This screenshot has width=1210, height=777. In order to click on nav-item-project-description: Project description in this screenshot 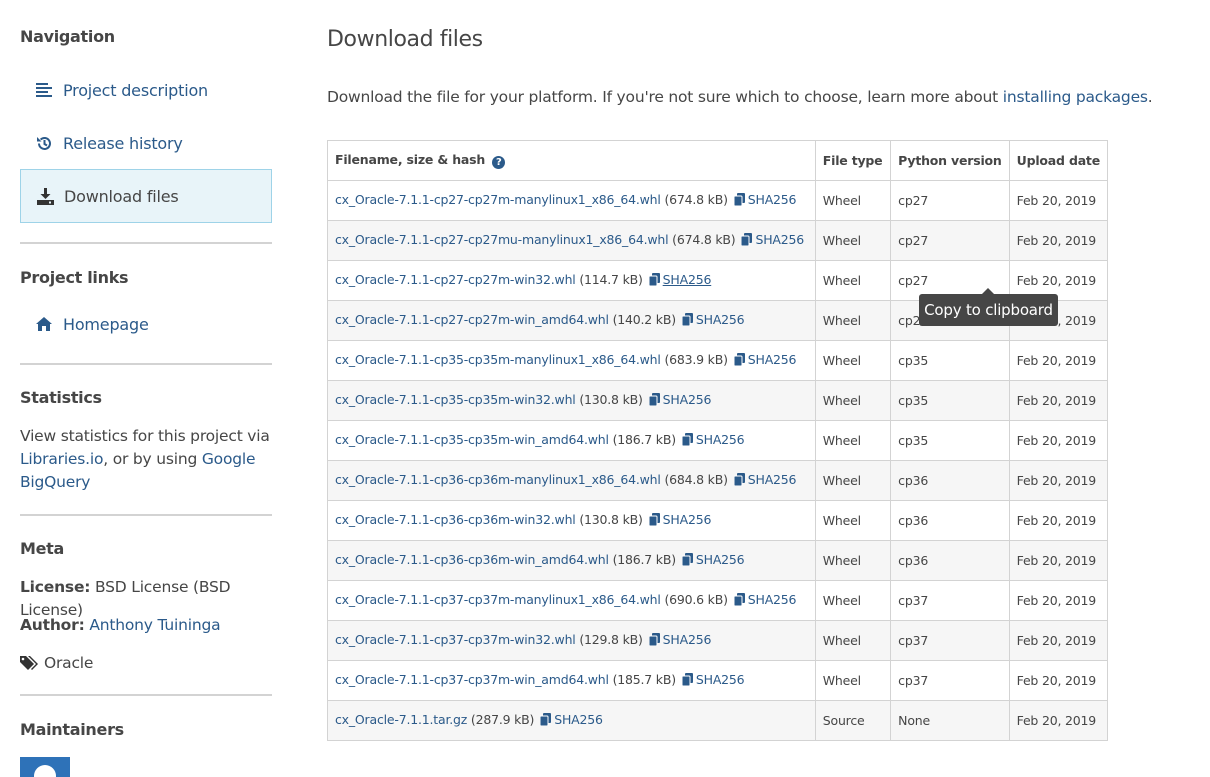, I will do `click(146, 90)`.